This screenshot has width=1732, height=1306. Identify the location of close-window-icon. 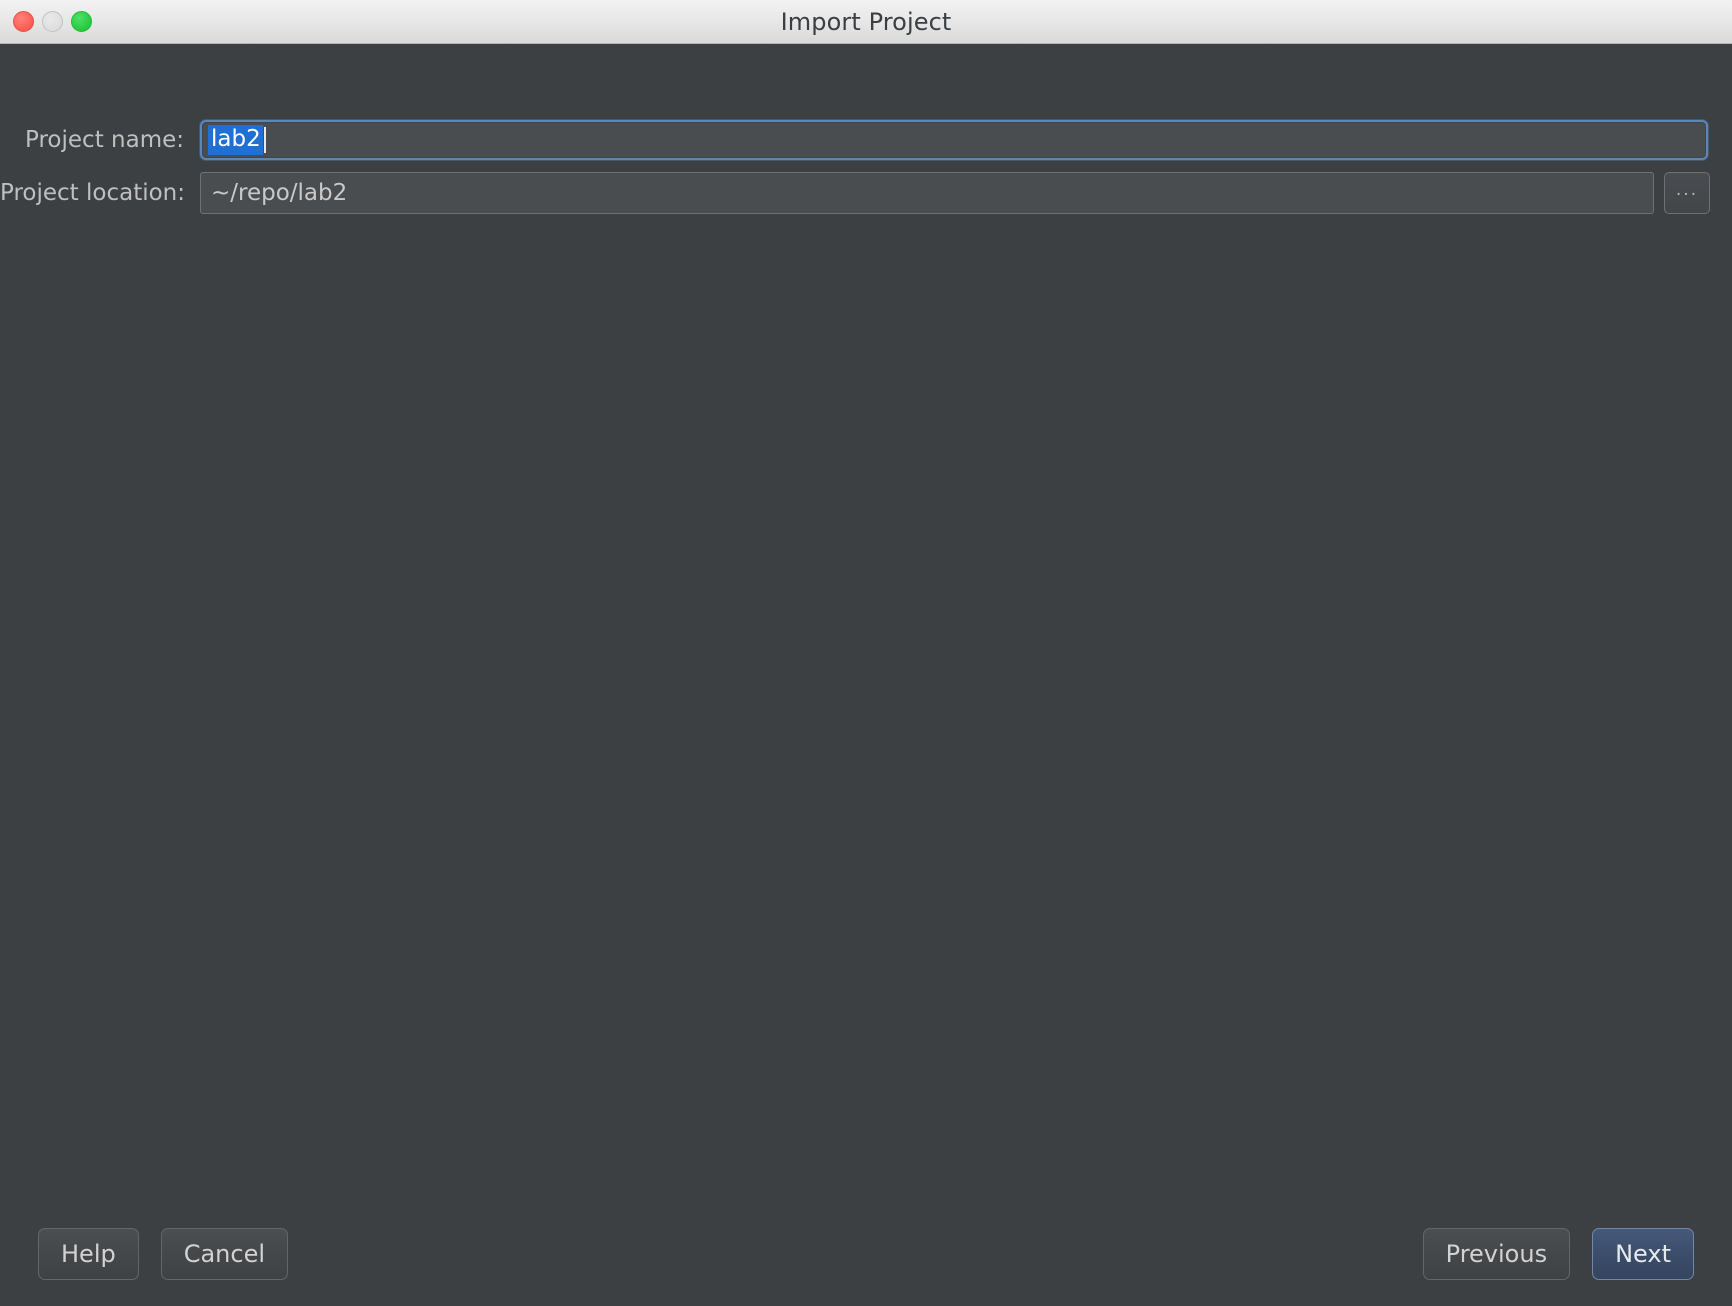
(23, 21).